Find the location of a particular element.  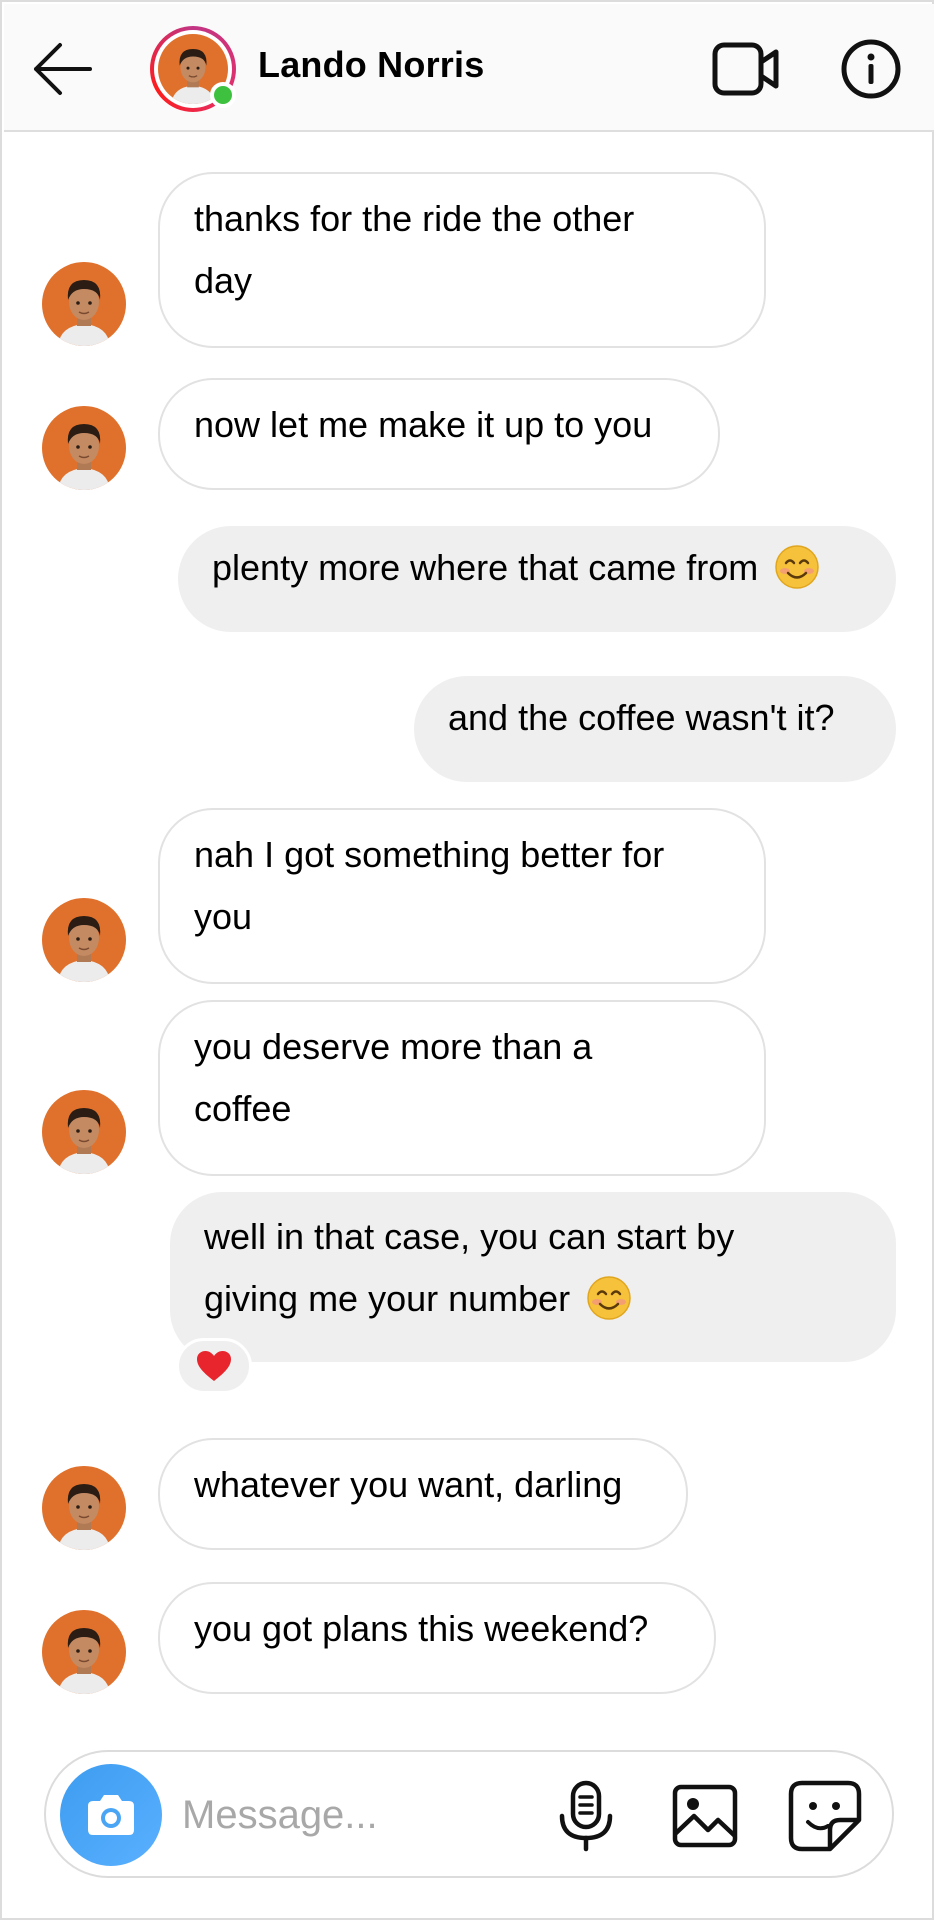

incoming-message-bubble: you deserve more than a coffee is located at coordinates (462, 1088).